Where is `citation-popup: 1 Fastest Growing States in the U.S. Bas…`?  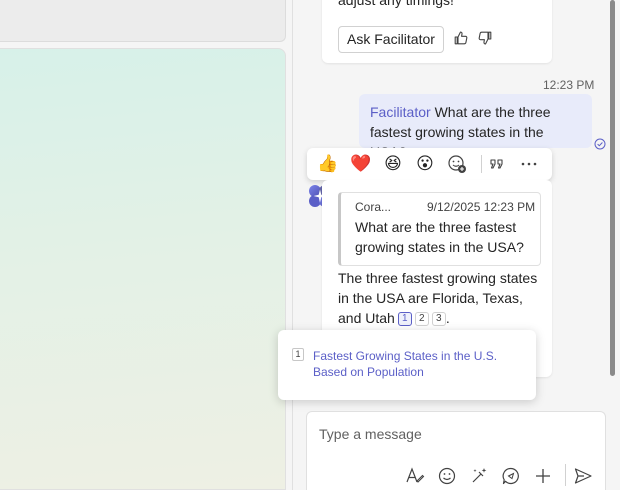 citation-popup: 1 Fastest Growing States in the U.S. Bas… is located at coordinates (407, 365).